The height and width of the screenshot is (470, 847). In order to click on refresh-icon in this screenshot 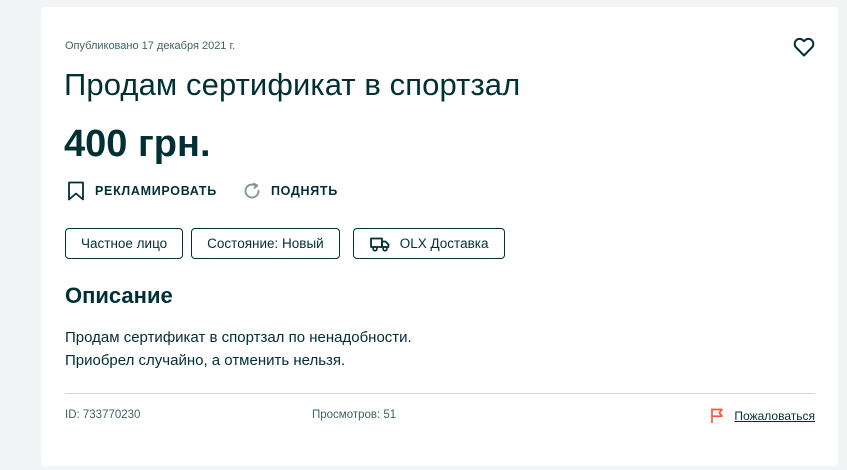, I will do `click(252, 190)`.